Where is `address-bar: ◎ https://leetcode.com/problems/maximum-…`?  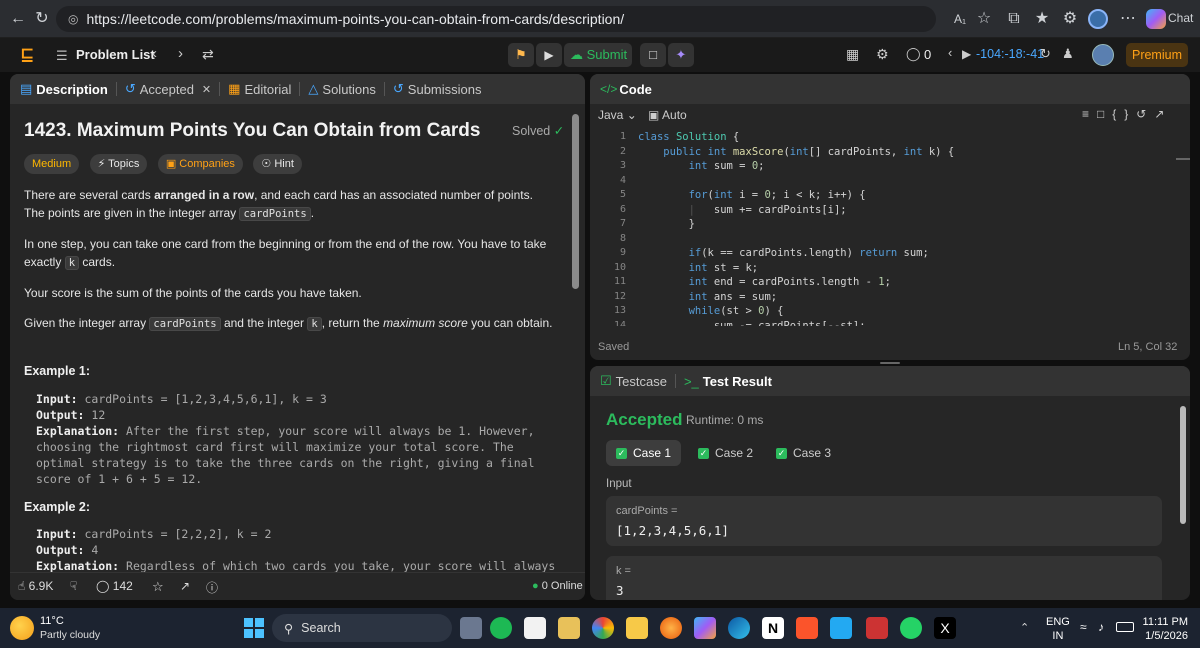
address-bar: ◎ https://leetcode.com/problems/maximum-… is located at coordinates (496, 19).